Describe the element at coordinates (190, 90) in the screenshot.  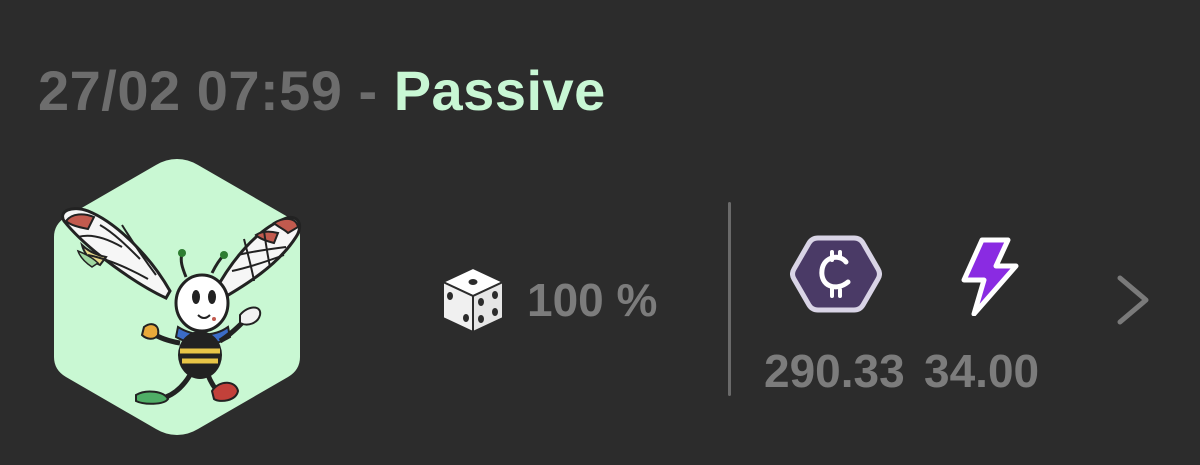
I see `timestamp: 27/02 07:59` at that location.